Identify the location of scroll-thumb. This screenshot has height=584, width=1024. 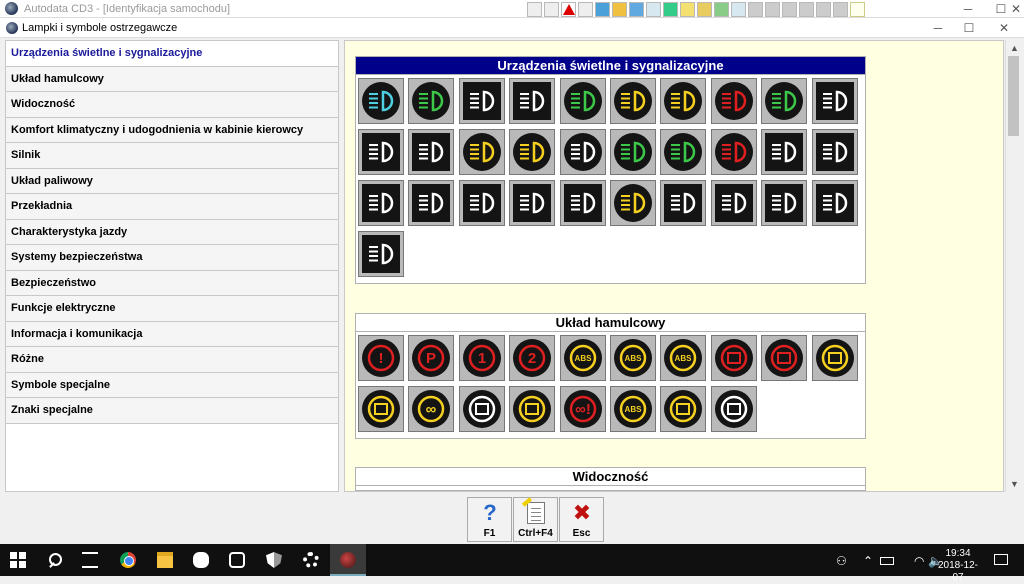
(1013, 96).